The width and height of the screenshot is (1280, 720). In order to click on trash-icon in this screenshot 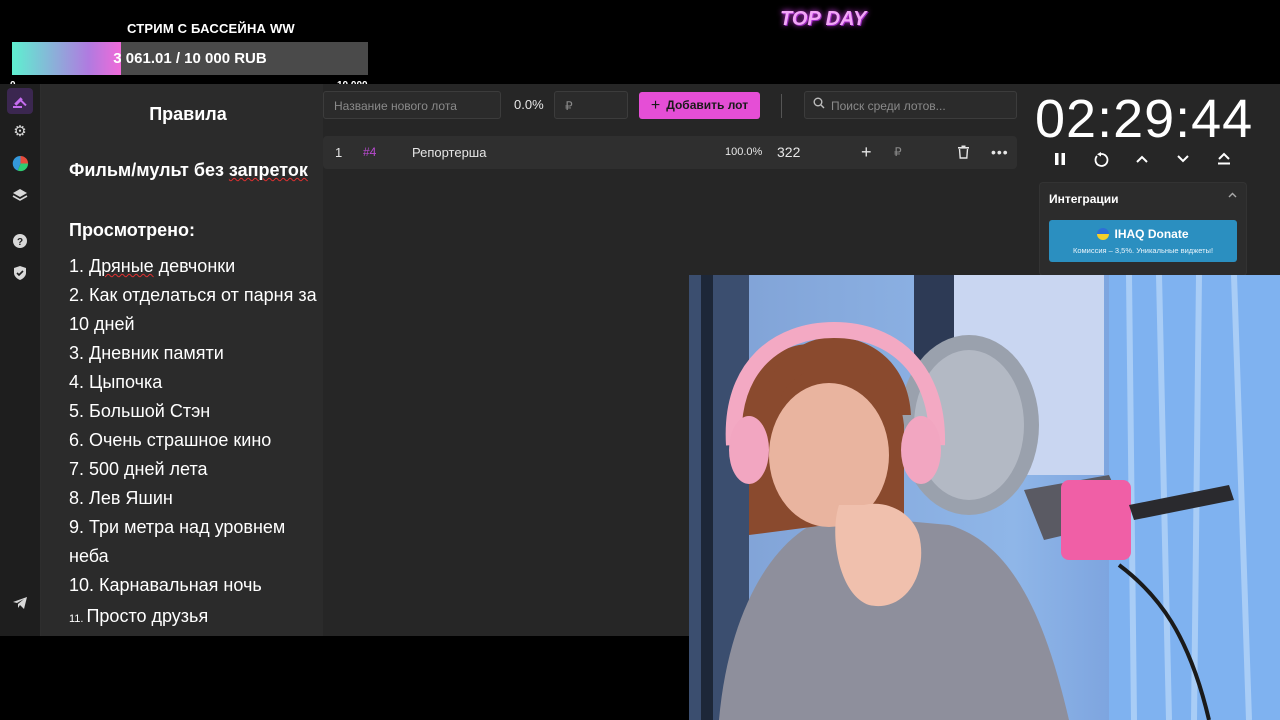, I will do `click(963, 152)`.